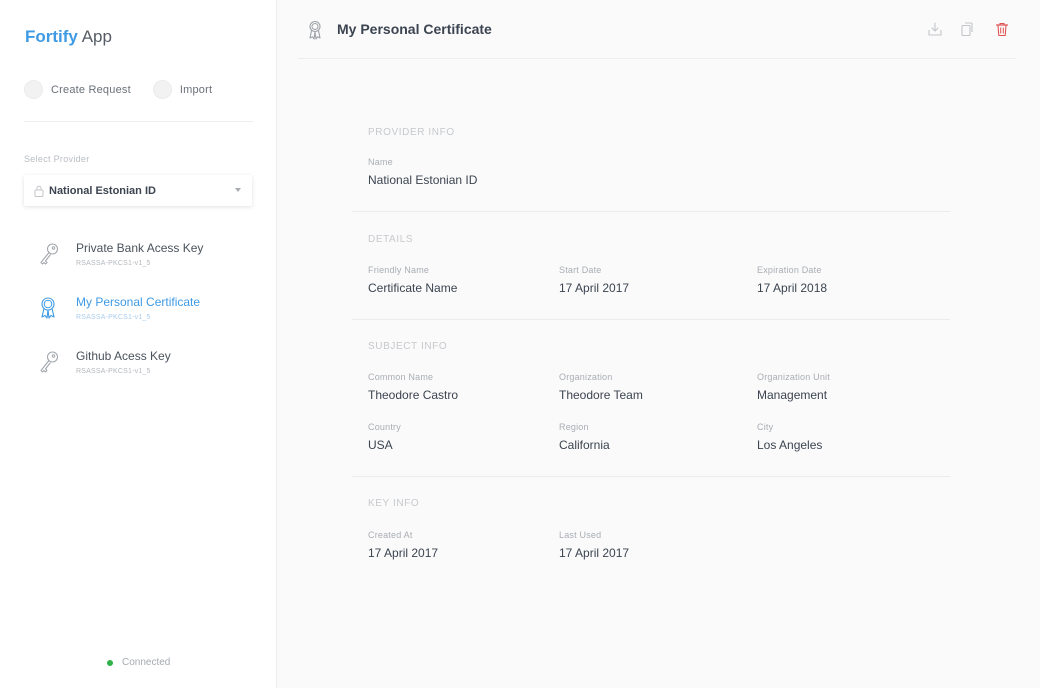  What do you see at coordinates (580, 270) in the screenshot?
I see `field-label: Start Date` at bounding box center [580, 270].